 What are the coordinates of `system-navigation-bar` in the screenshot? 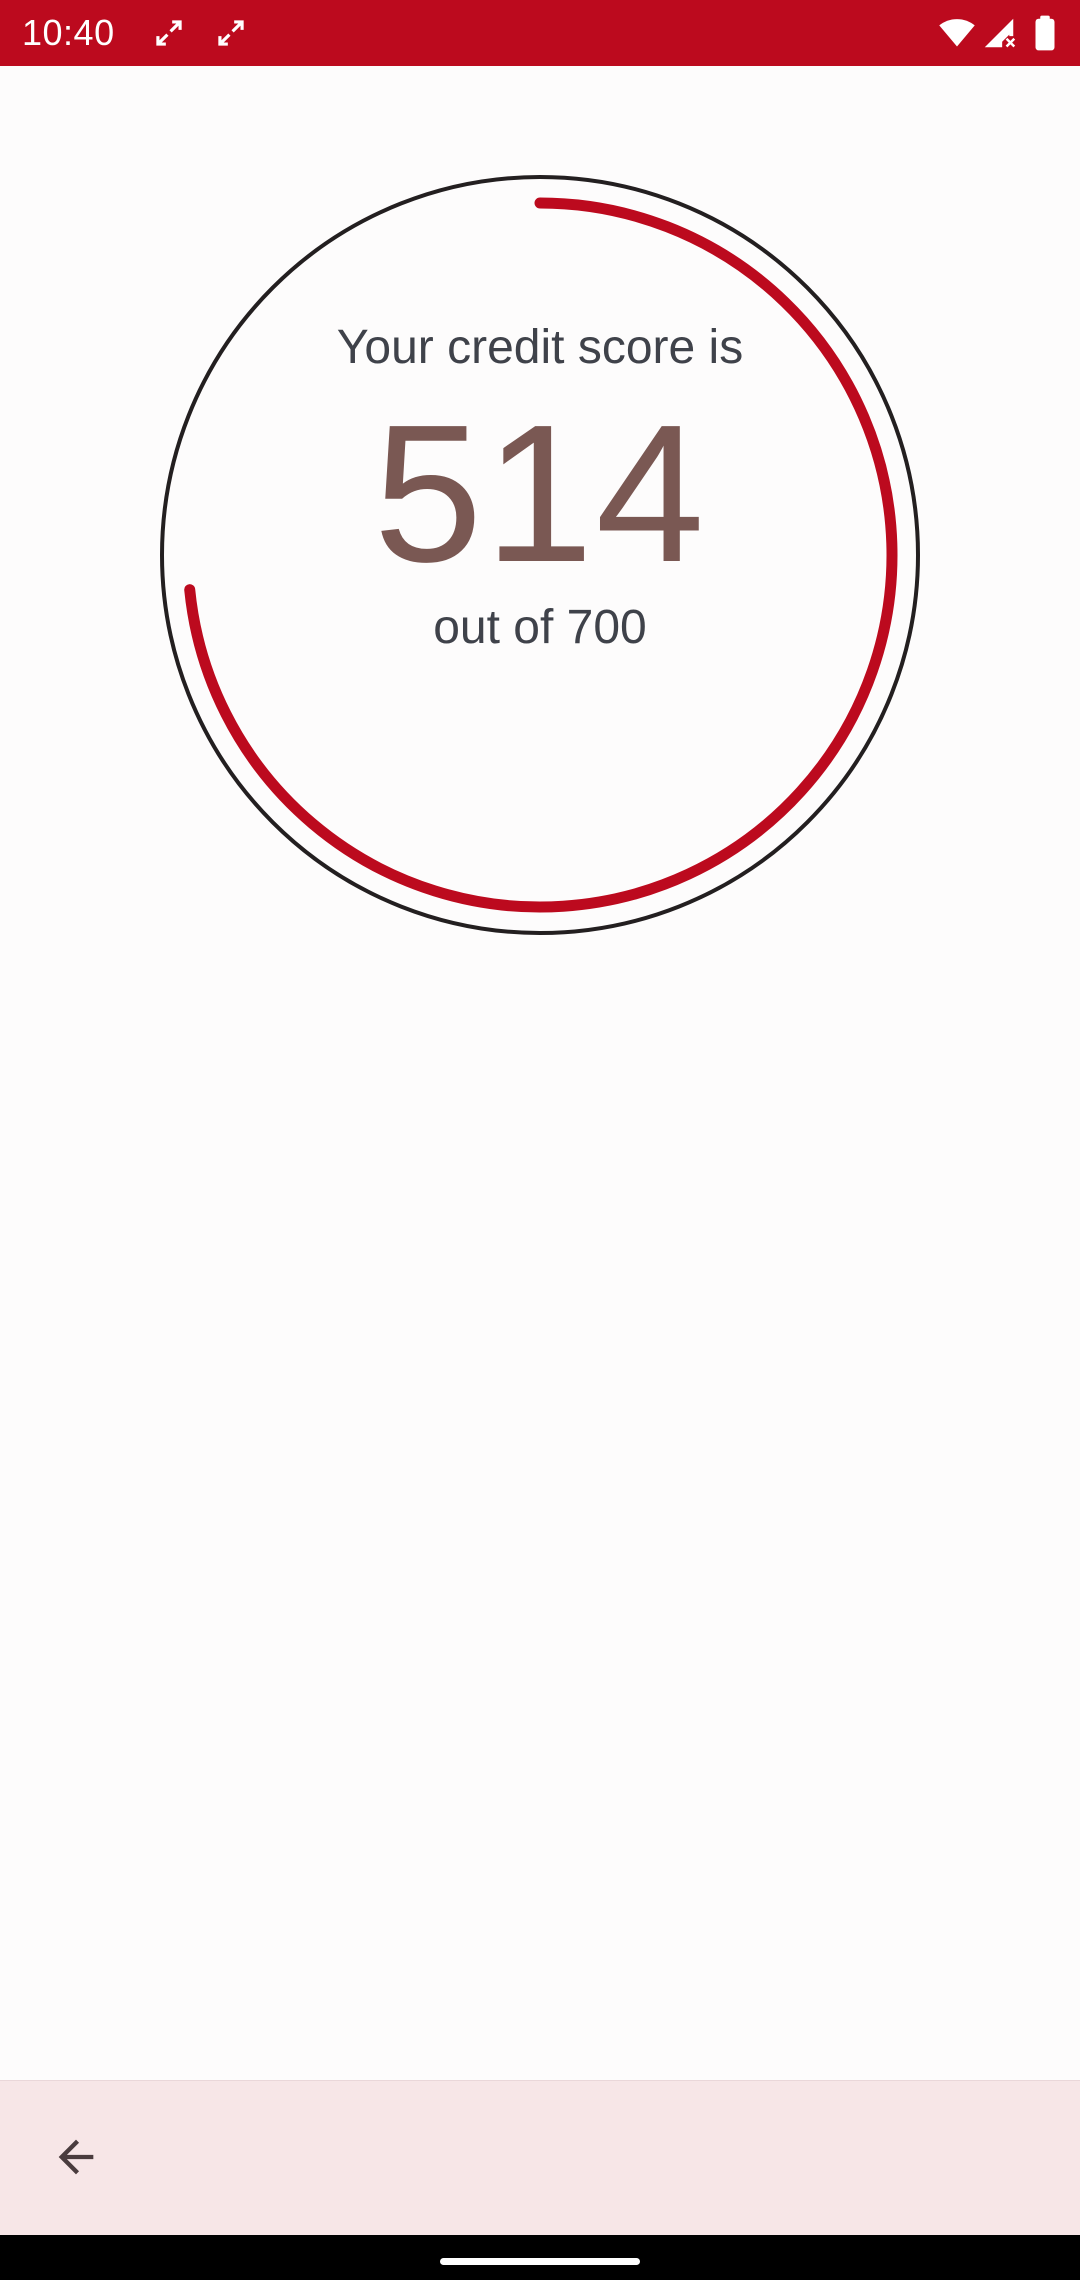 It's located at (540, 2257).